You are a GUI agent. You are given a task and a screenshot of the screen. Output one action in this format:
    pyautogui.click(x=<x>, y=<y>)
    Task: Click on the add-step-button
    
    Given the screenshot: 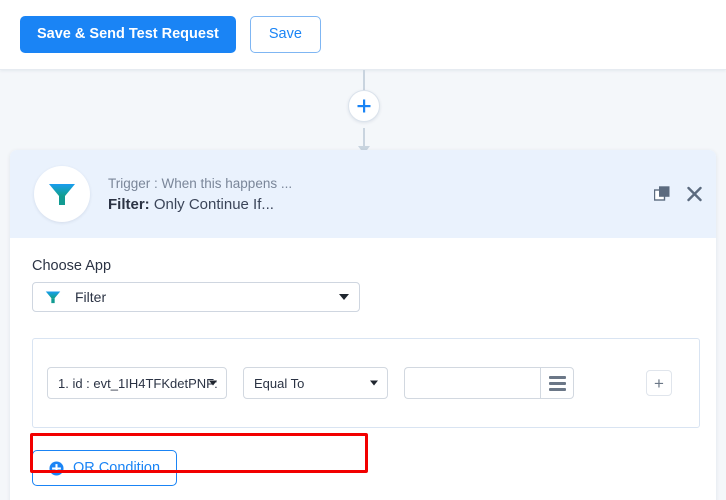 What is the action you would take?
    pyautogui.click(x=364, y=106)
    